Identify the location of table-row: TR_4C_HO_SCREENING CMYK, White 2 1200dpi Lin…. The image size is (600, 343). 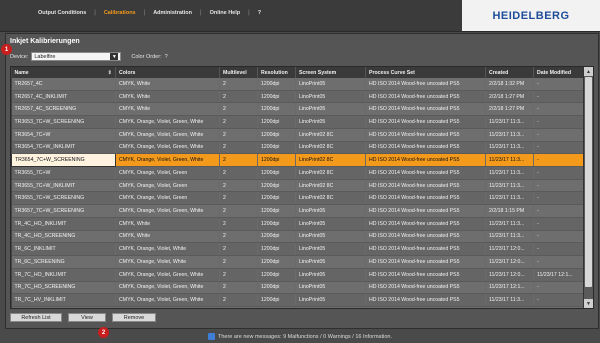
(297, 237).